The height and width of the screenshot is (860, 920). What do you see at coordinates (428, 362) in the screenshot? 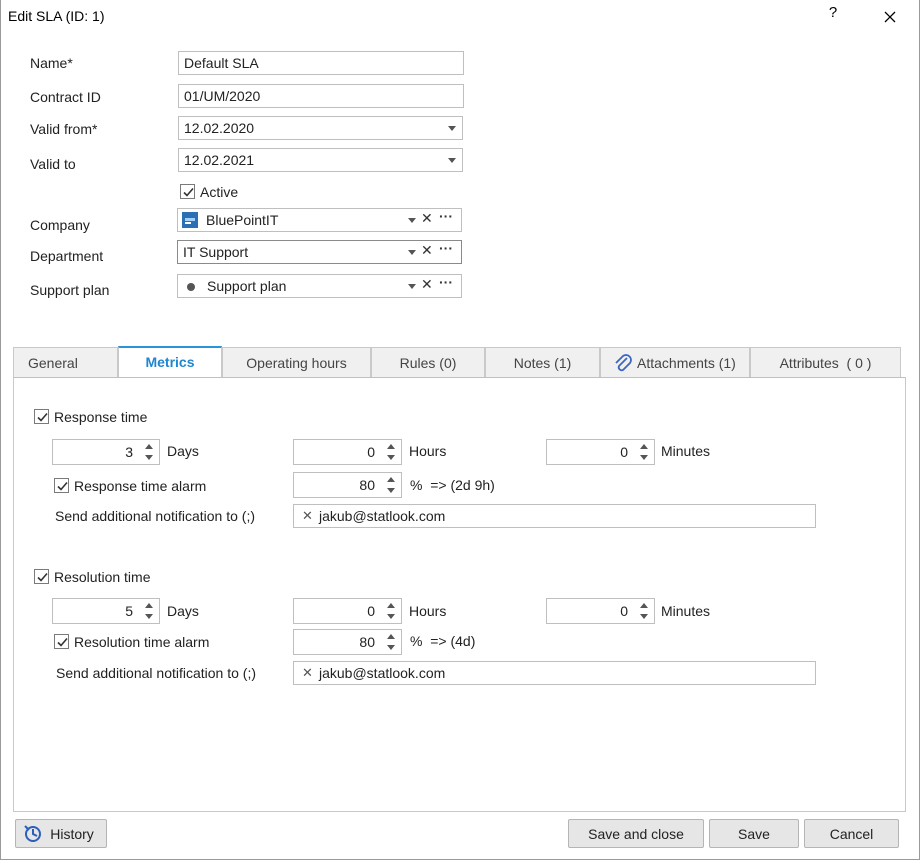
I see `tab-rules: Rules (0)` at bounding box center [428, 362].